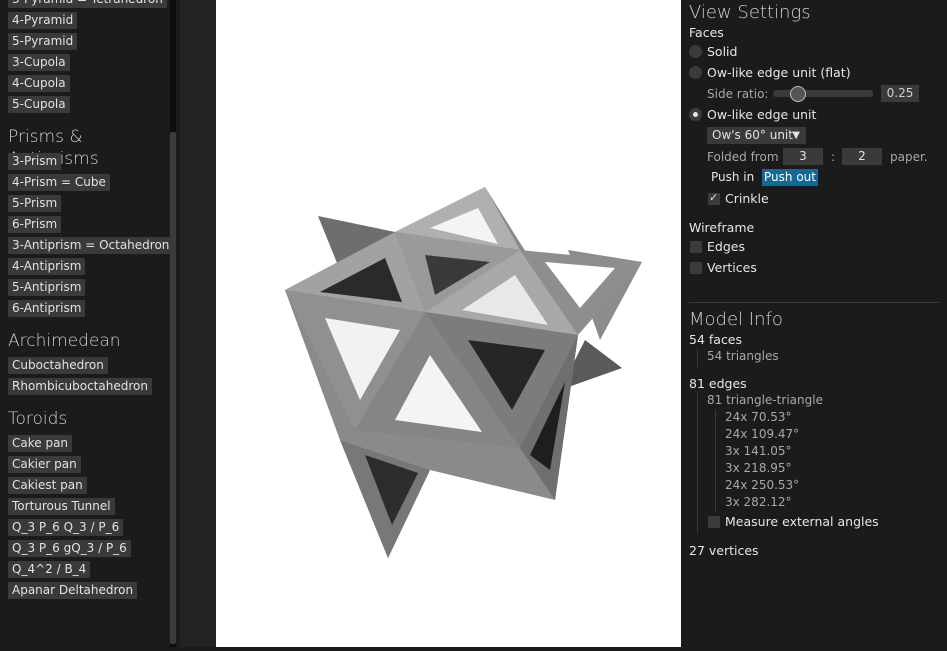 The image size is (947, 651). Describe the element at coordinates (40, 443) in the screenshot. I see `polyhedron-button: Cake pan` at that location.